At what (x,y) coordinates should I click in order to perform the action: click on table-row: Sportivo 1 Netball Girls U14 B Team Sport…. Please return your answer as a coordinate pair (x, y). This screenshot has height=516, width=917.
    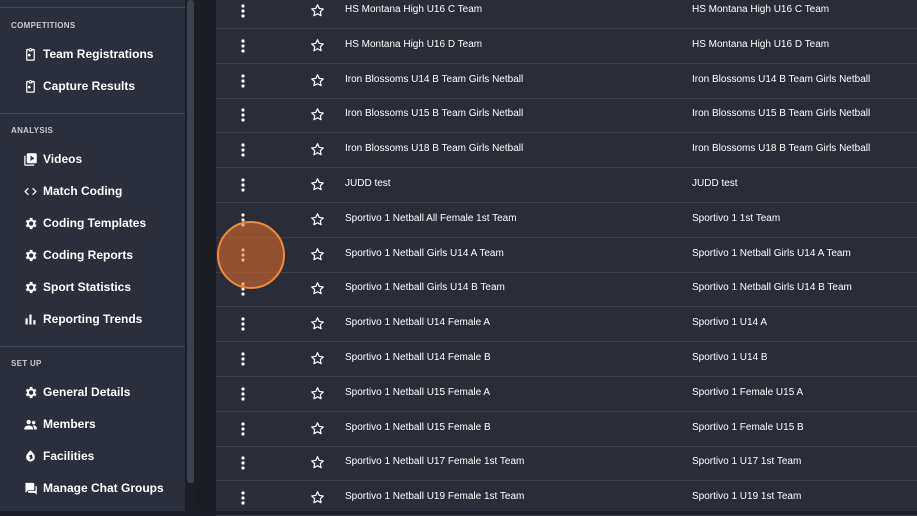
    Looking at the image, I should click on (566, 290).